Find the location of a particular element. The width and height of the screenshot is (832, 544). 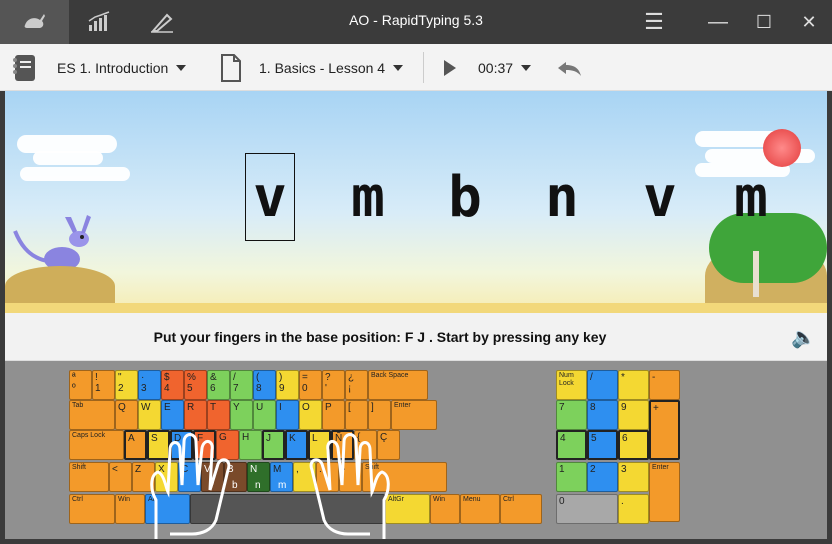

key-label: = is located at coordinates (305, 377).